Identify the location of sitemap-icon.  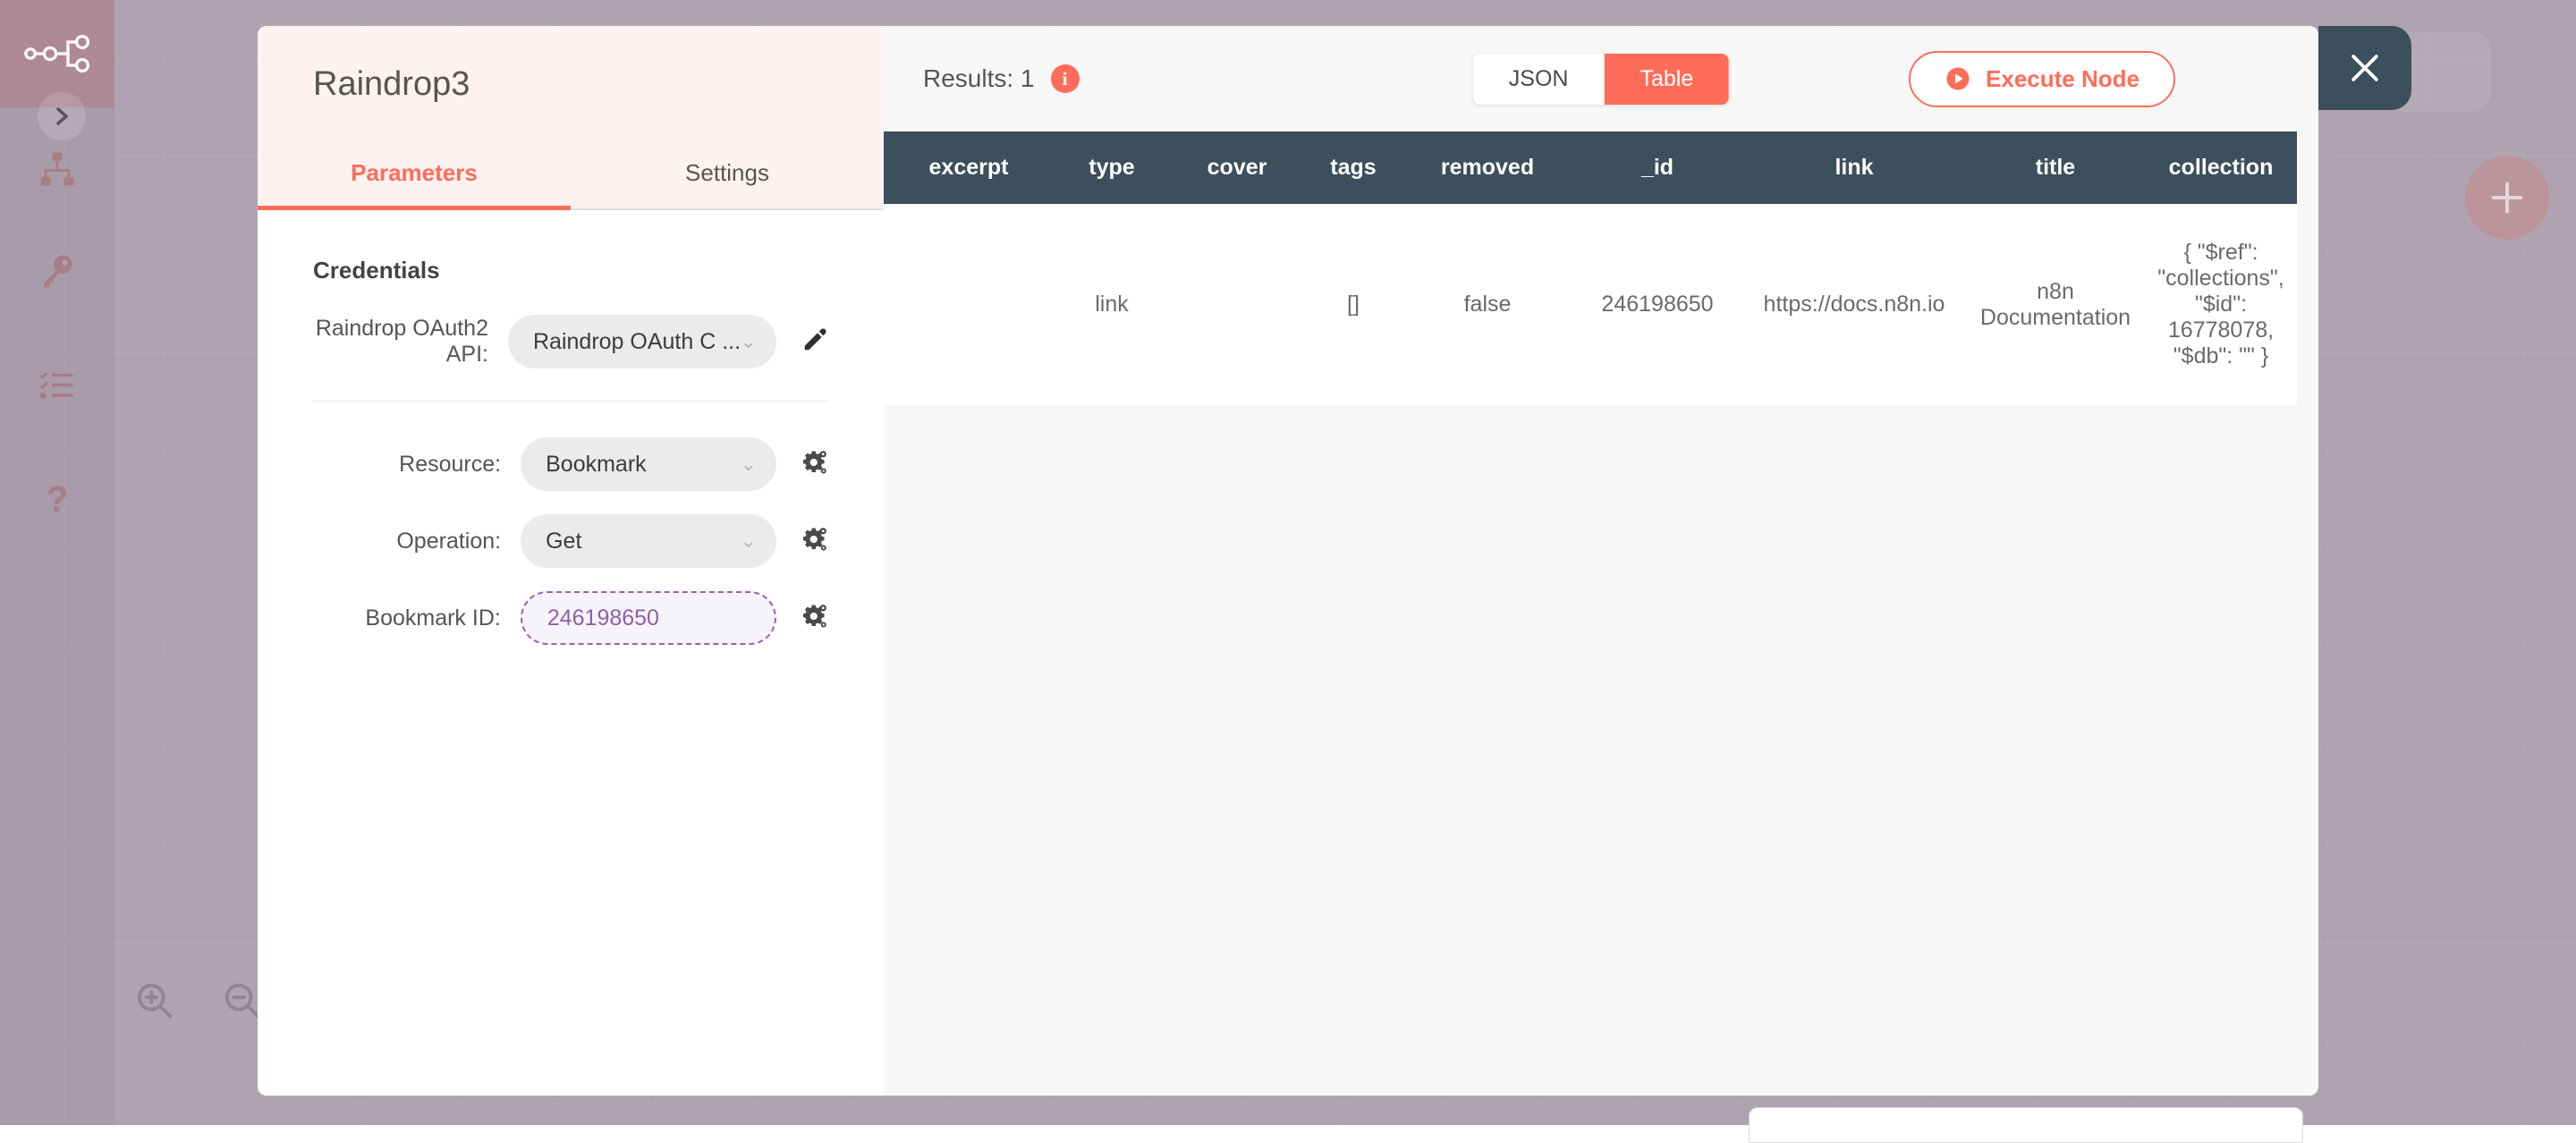
(57, 169).